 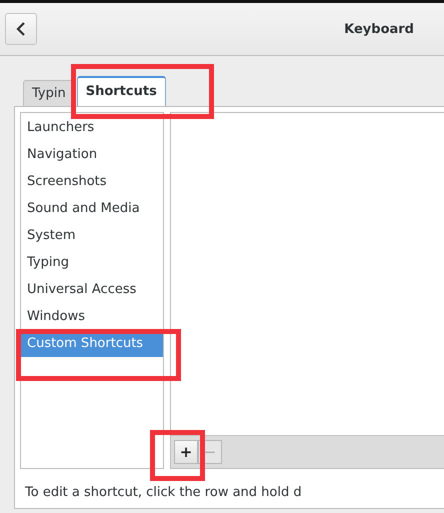 I want to click on section-item: Universal Access, so click(x=92, y=289).